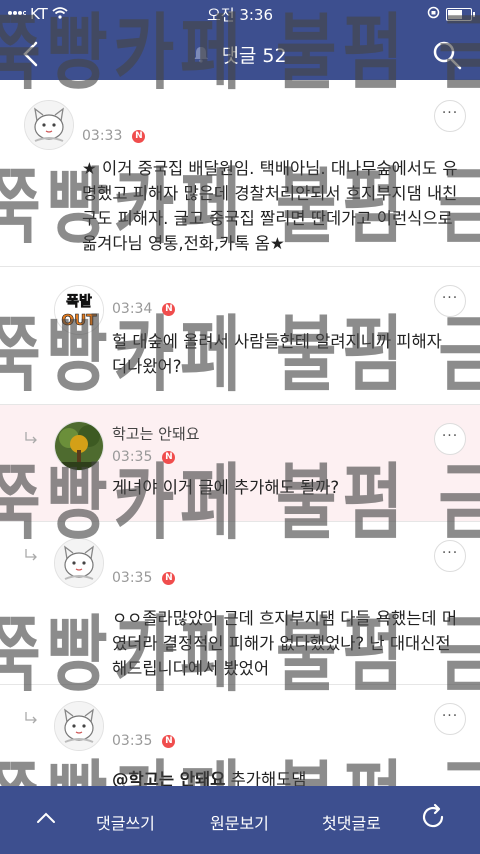 Image resolution: width=480 pixels, height=854 pixels. What do you see at coordinates (240, 735) in the screenshot?
I see `comment-item: 03:35 N ··· @학고는 안돼요 추가해도댐` at bounding box center [240, 735].